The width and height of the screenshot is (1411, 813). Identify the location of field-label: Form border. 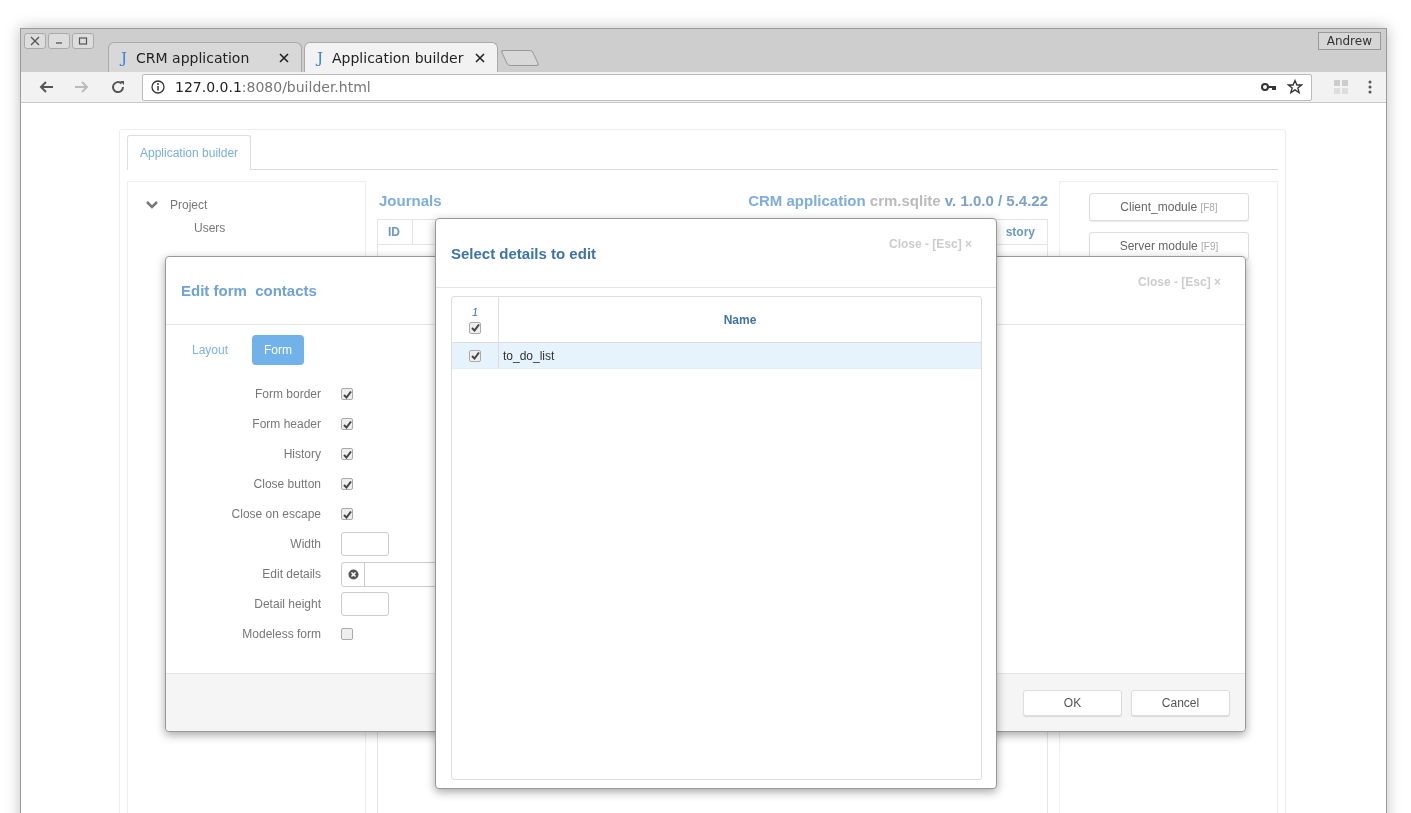
(287, 394).